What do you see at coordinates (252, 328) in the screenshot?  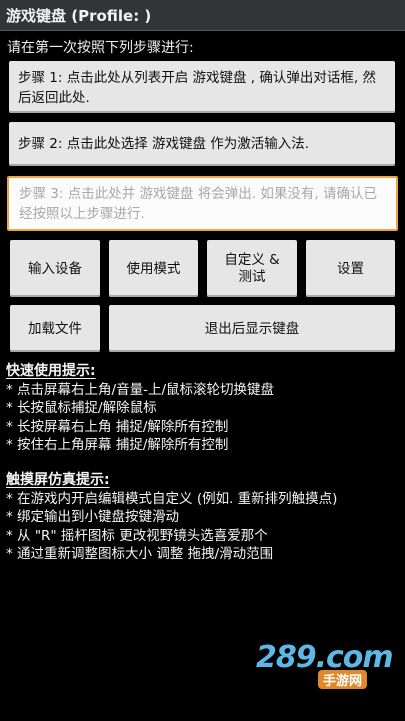 I see `show-keyboard-button: 退出后显示键盘` at bounding box center [252, 328].